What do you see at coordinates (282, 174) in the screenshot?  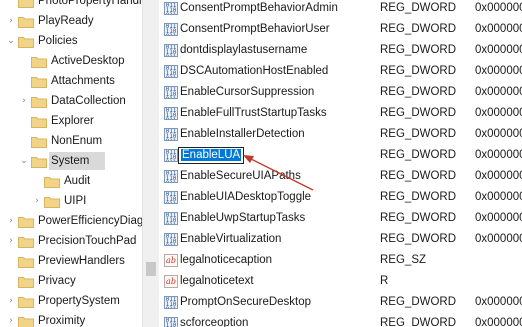 I see `arrow-line` at bounding box center [282, 174].